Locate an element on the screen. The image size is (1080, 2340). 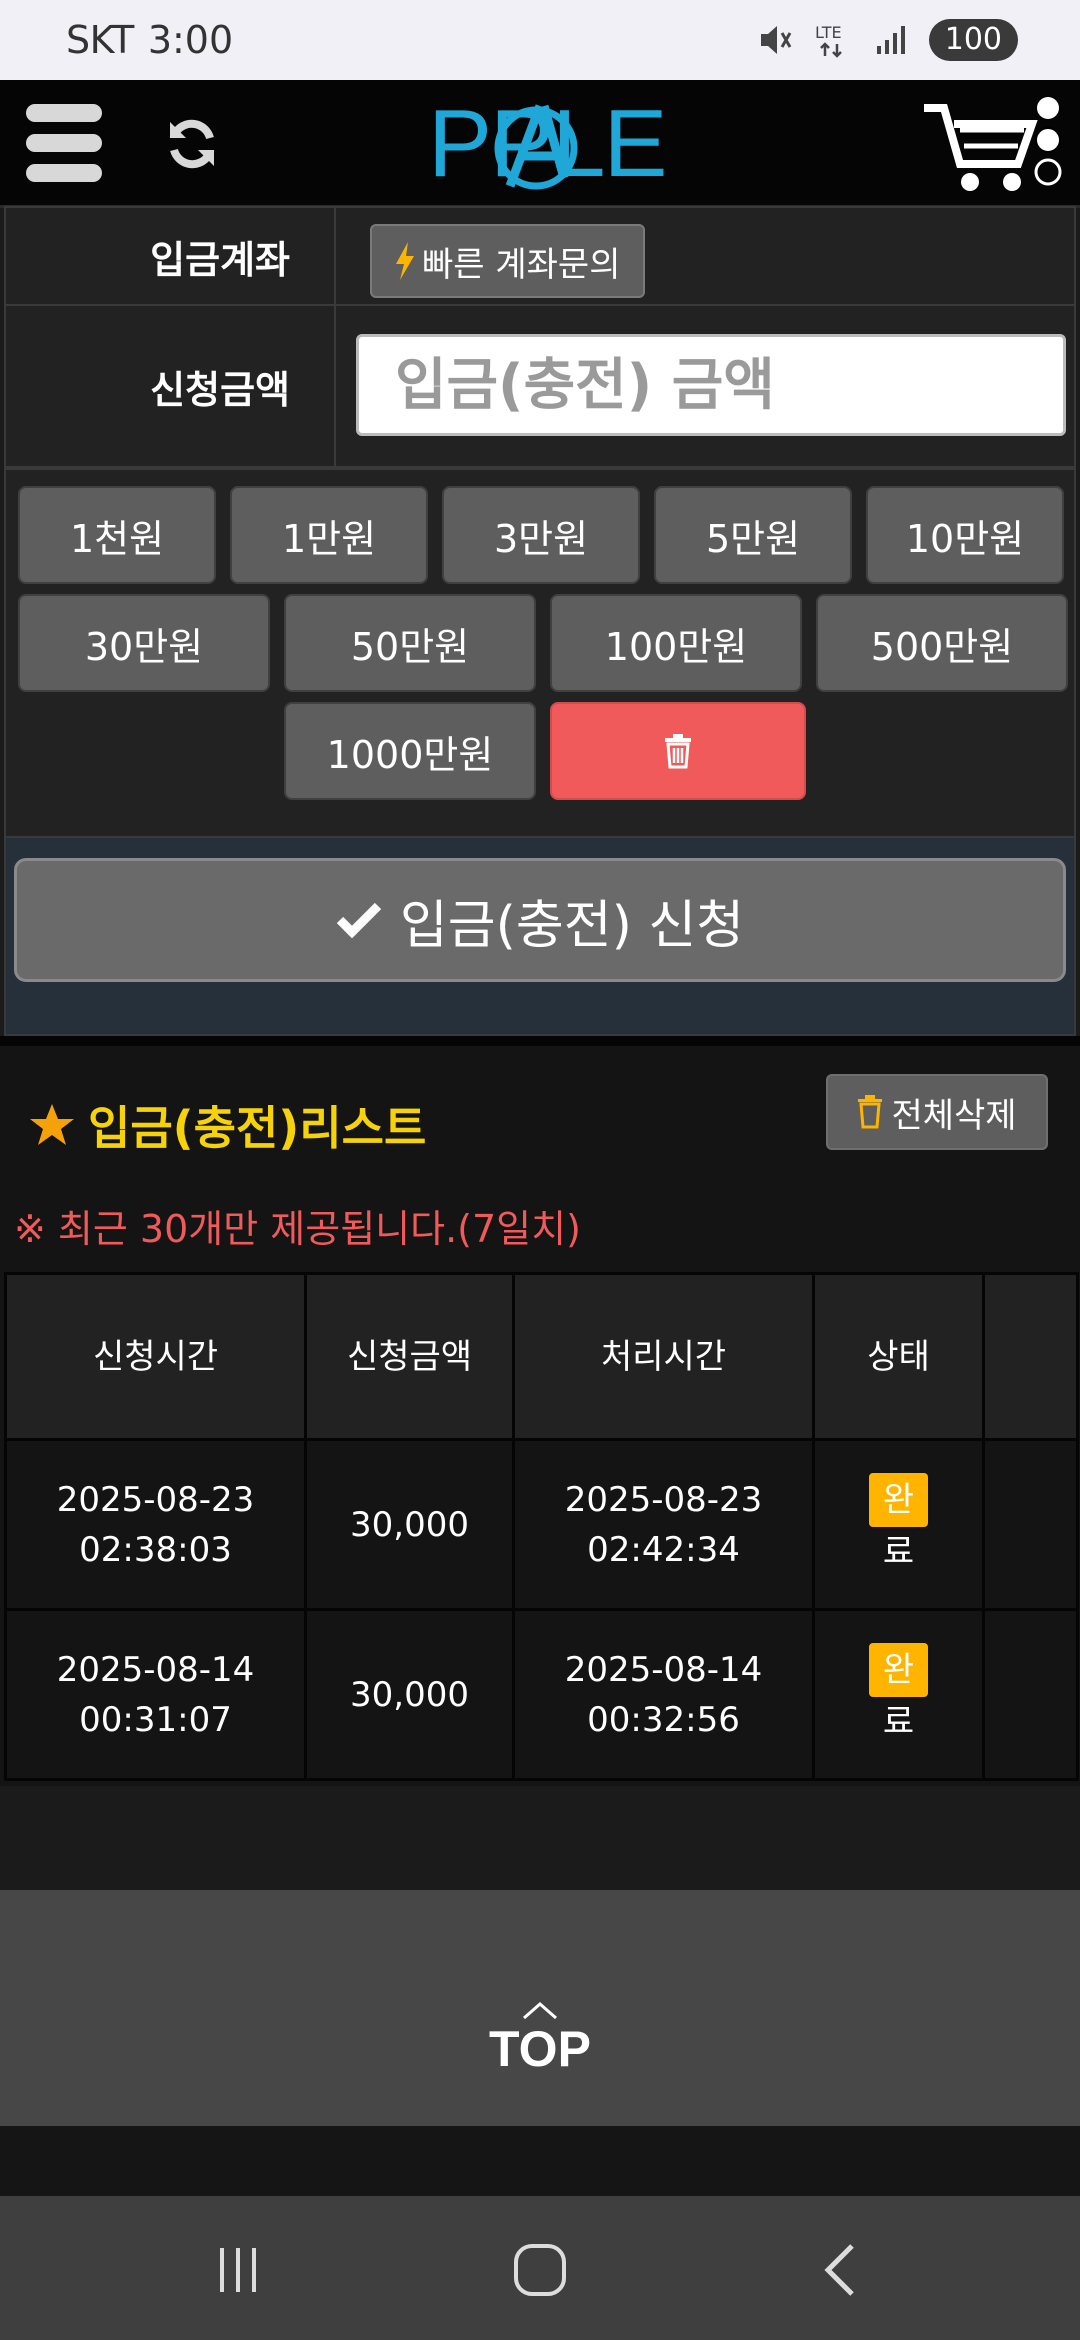
deposit-list-title-text: 입금(충전)리스트 is located at coordinates (257, 1128).